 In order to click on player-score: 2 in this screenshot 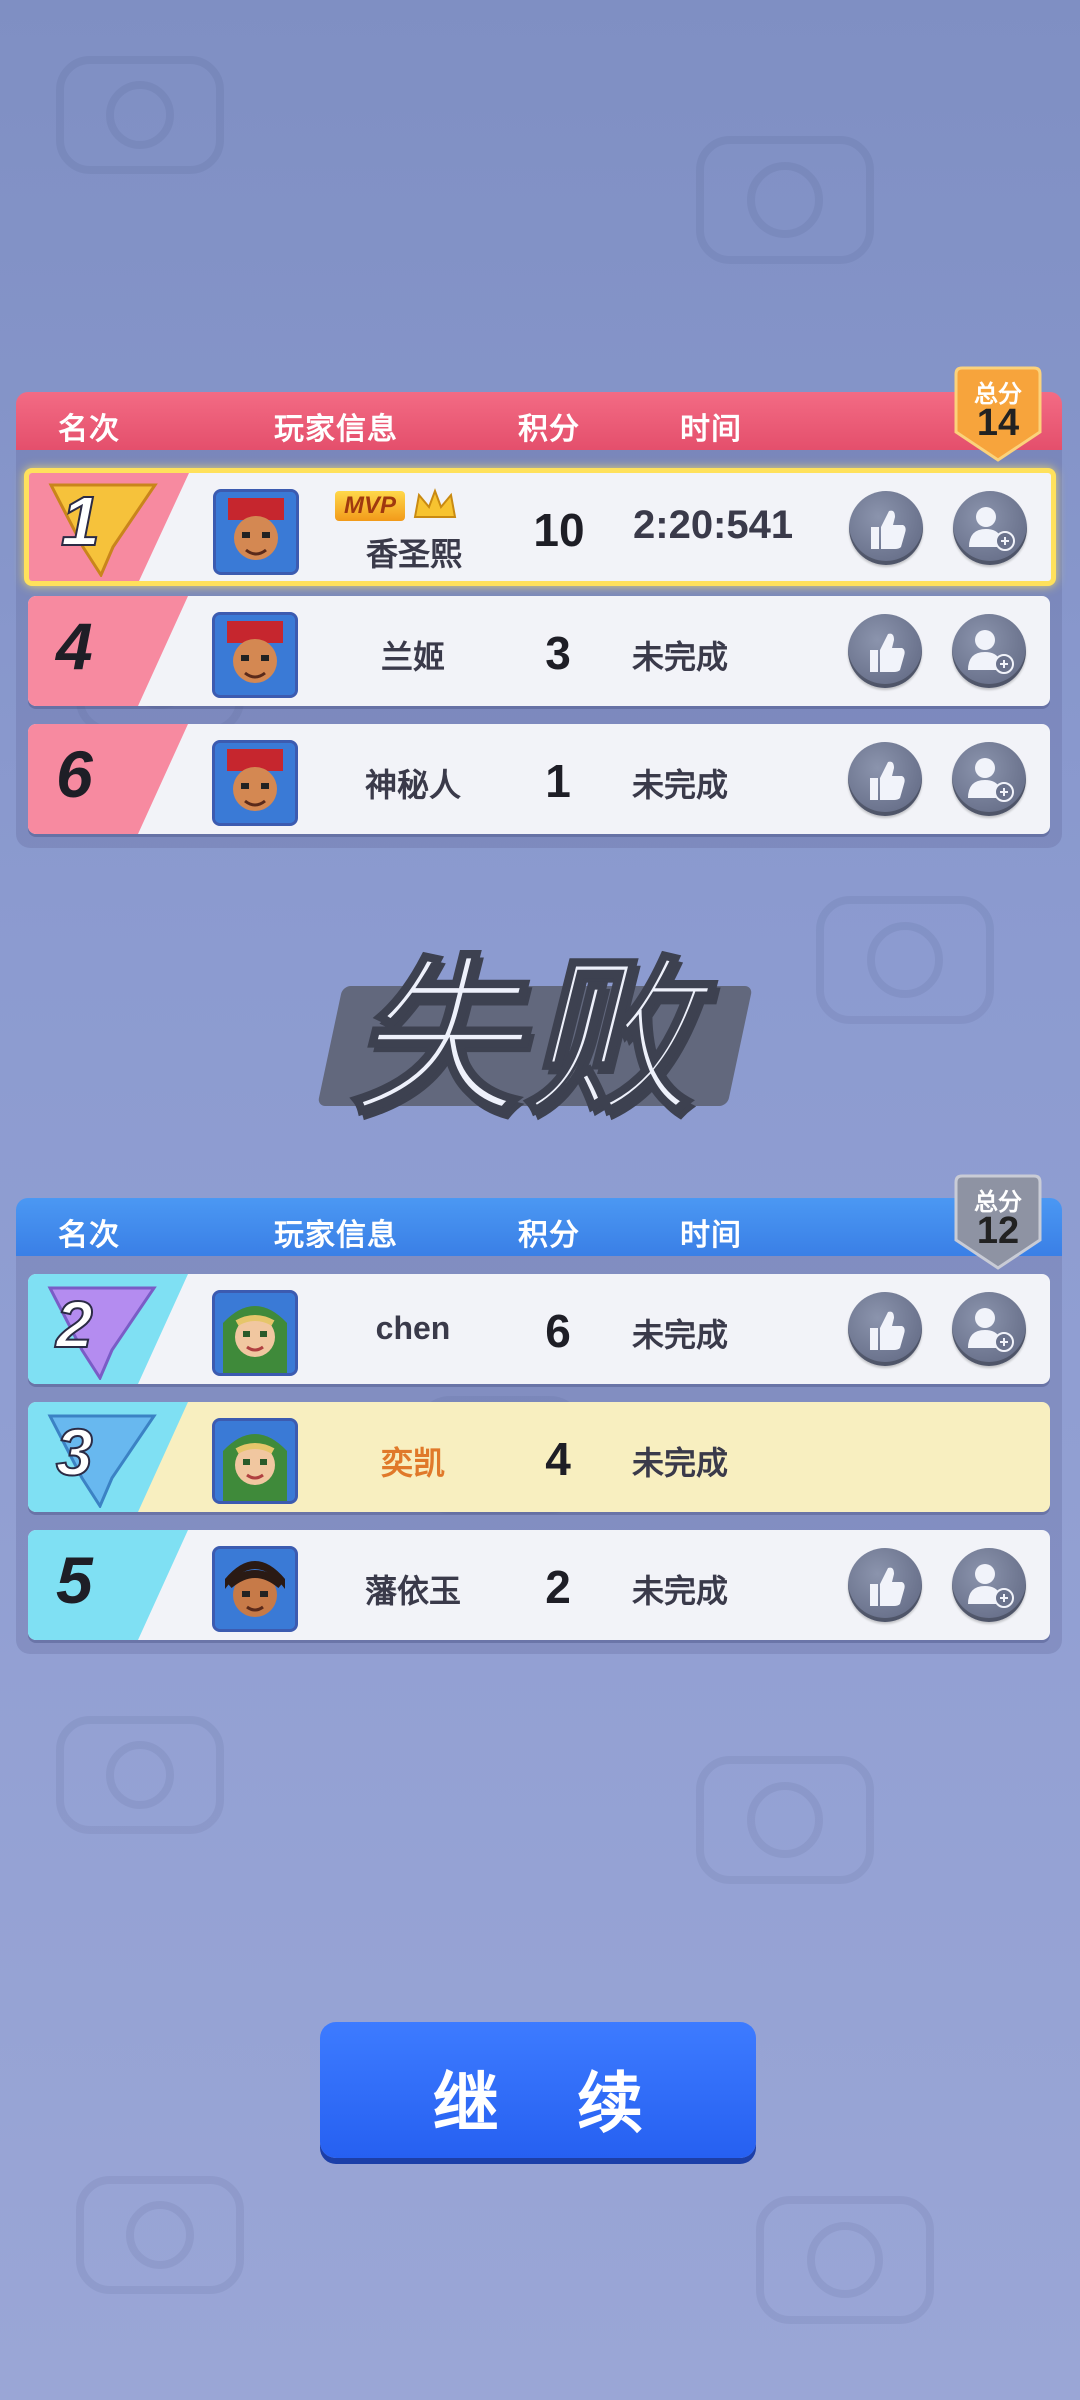, I will do `click(558, 1587)`.